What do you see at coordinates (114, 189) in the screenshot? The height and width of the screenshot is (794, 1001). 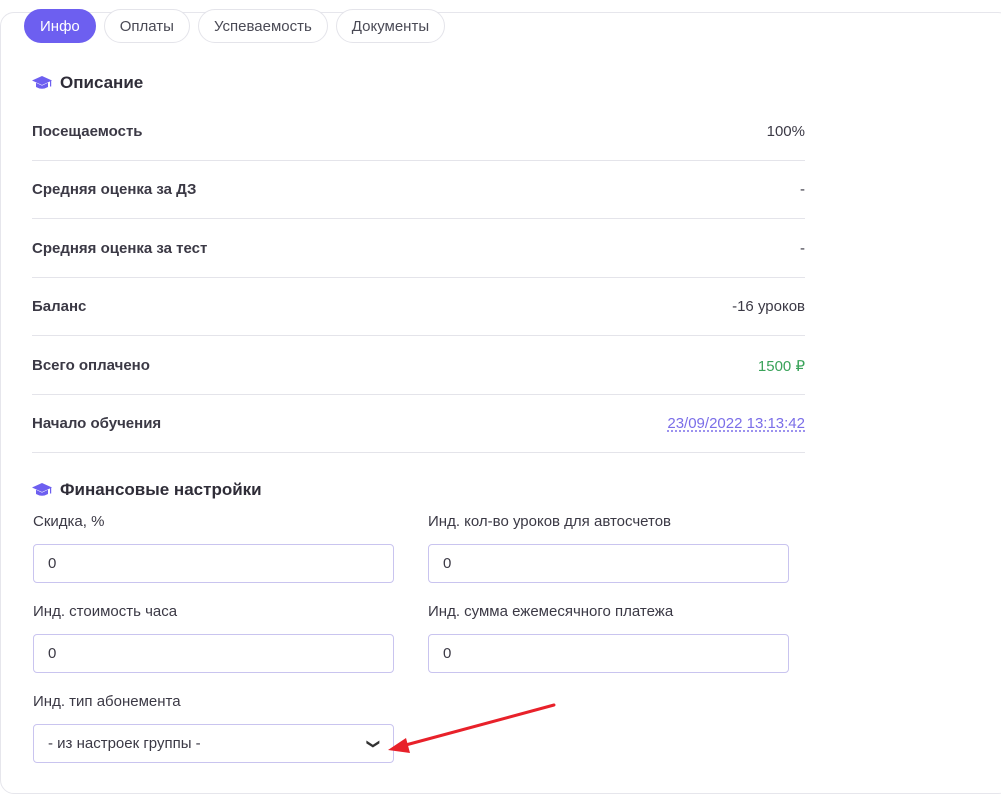 I see `hw-grade-label: Средняя оценка за ДЗ` at bounding box center [114, 189].